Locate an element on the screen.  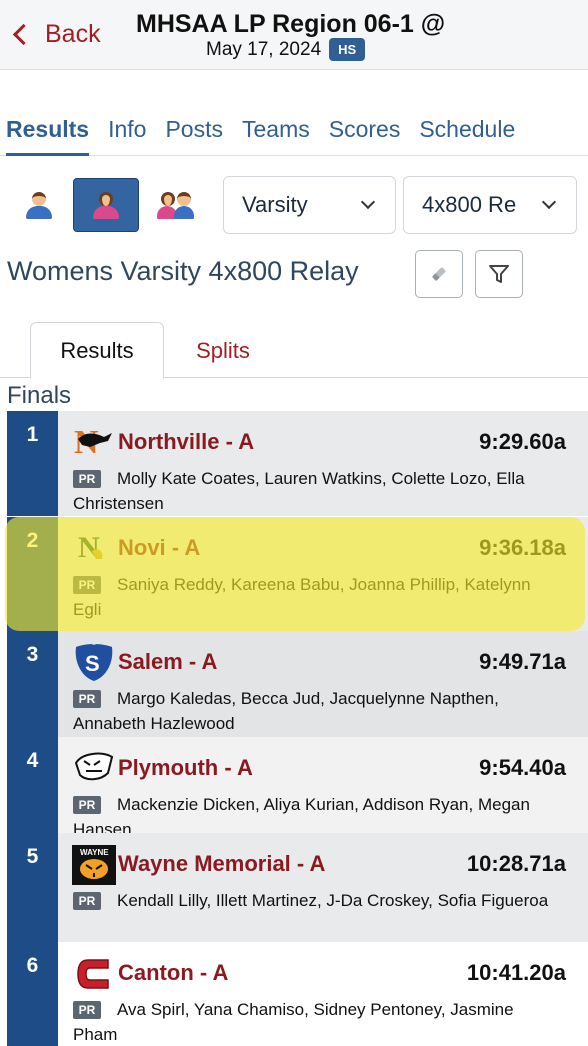
tab-schedule: Schedule is located at coordinates (467, 133).